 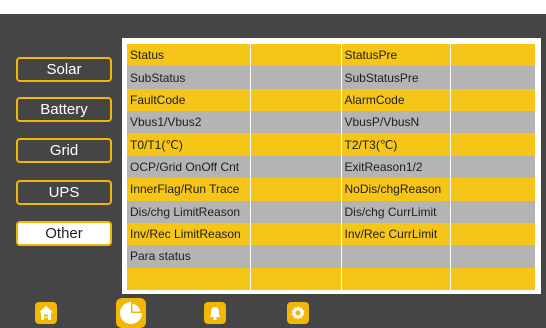 I want to click on table-row, so click(x=331, y=278).